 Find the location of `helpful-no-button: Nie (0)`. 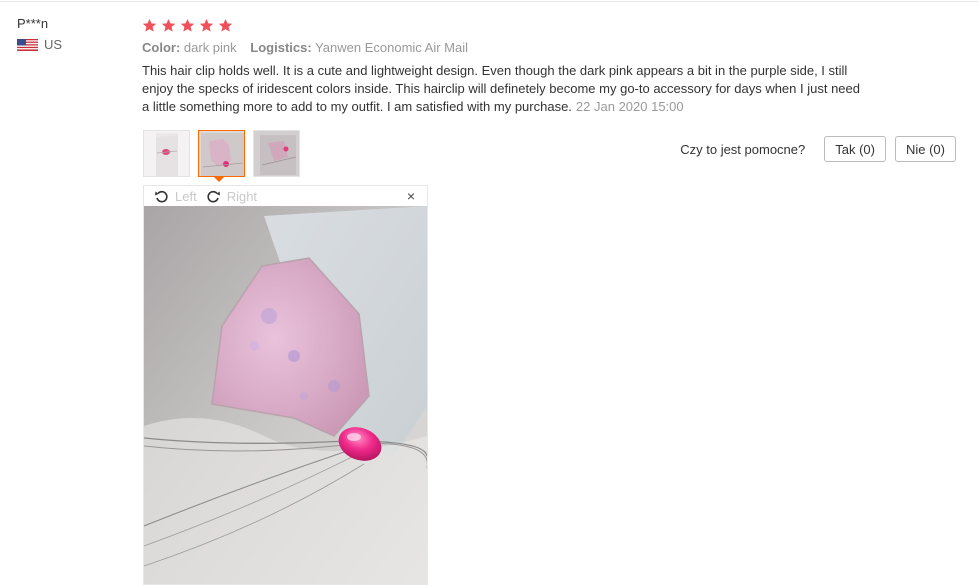

helpful-no-button: Nie (0) is located at coordinates (925, 149).